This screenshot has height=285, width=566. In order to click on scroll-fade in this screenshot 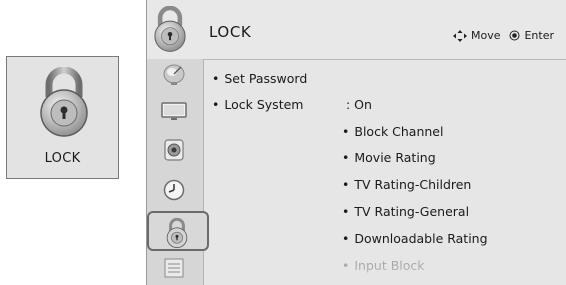, I will do `click(385, 275)`.